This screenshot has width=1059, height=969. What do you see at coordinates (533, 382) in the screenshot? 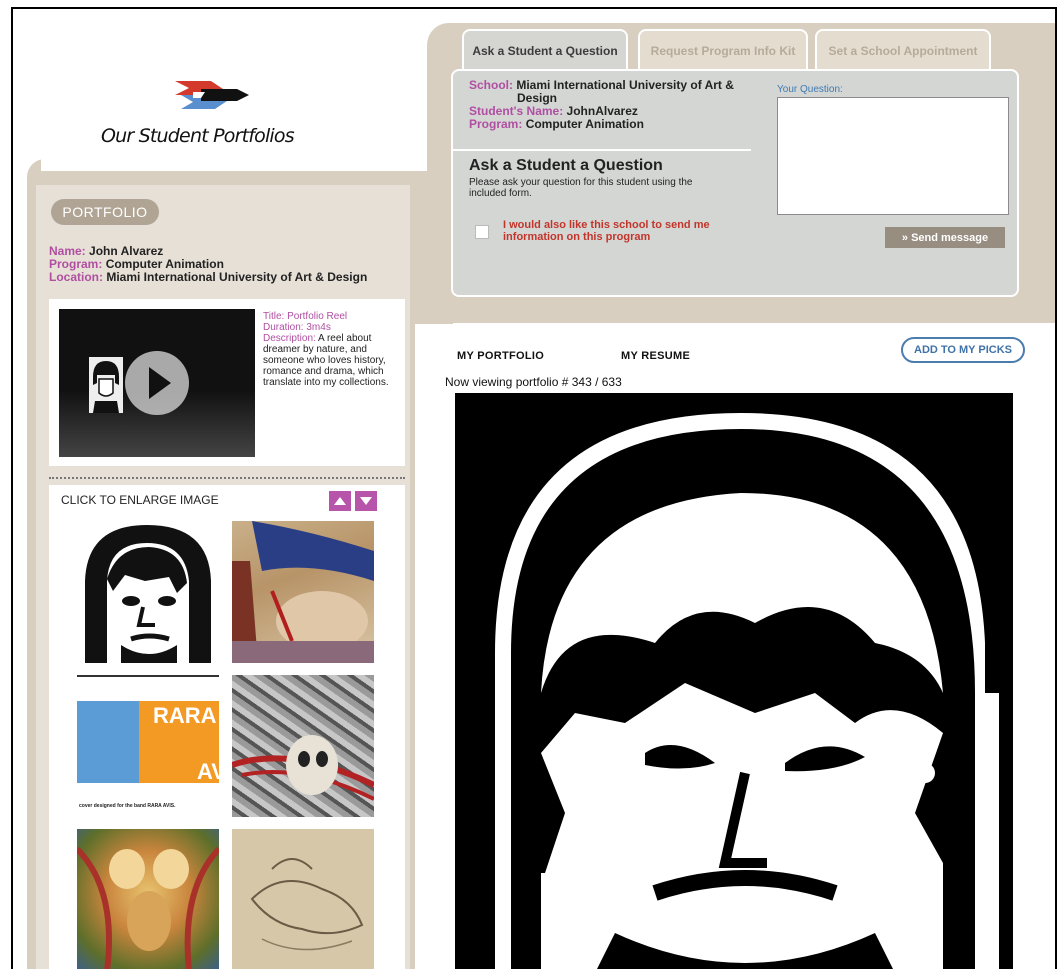
I see `viewing-status: Now viewing portfolio # 343 / 633` at bounding box center [533, 382].